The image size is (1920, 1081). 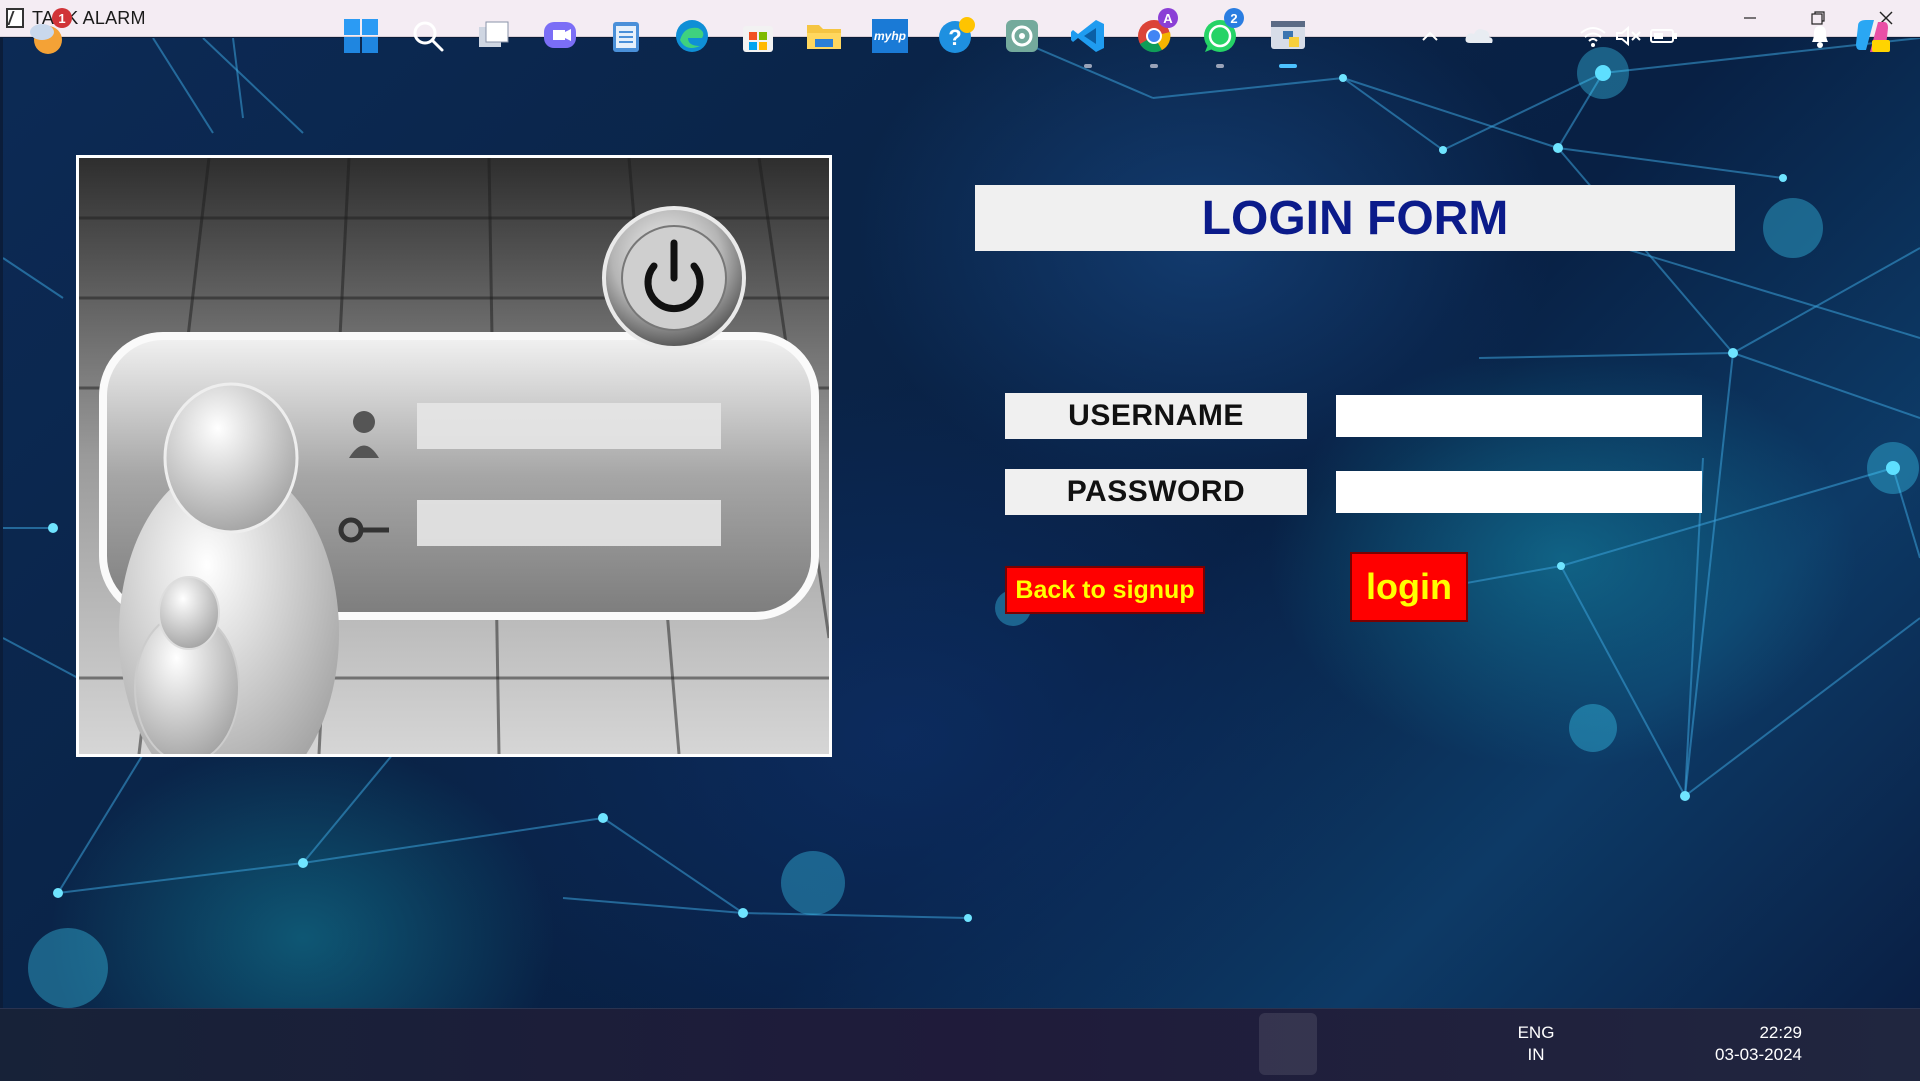 I want to click on minimize-button, so click(x=1750, y=18).